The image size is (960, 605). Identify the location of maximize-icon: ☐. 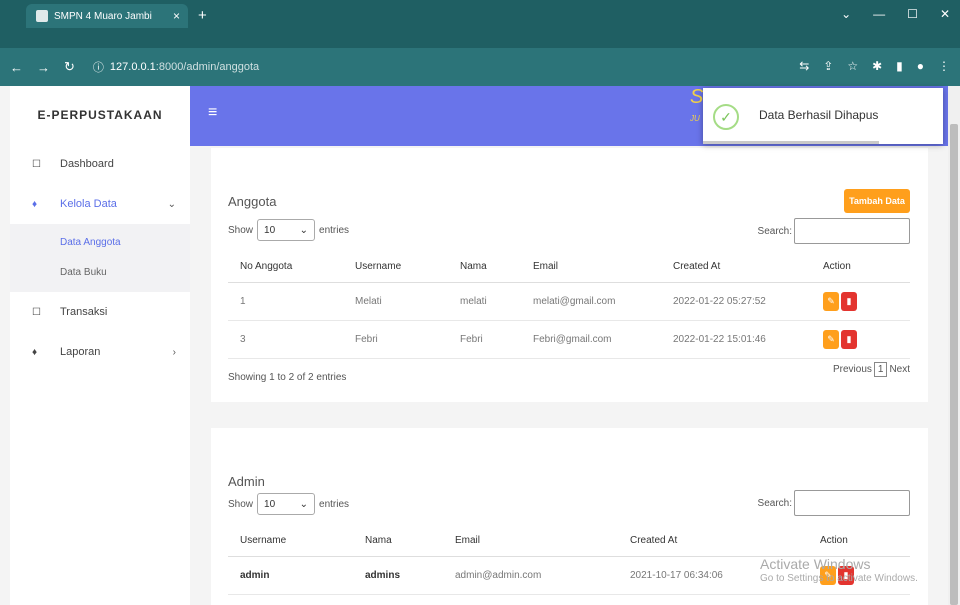
(912, 14).